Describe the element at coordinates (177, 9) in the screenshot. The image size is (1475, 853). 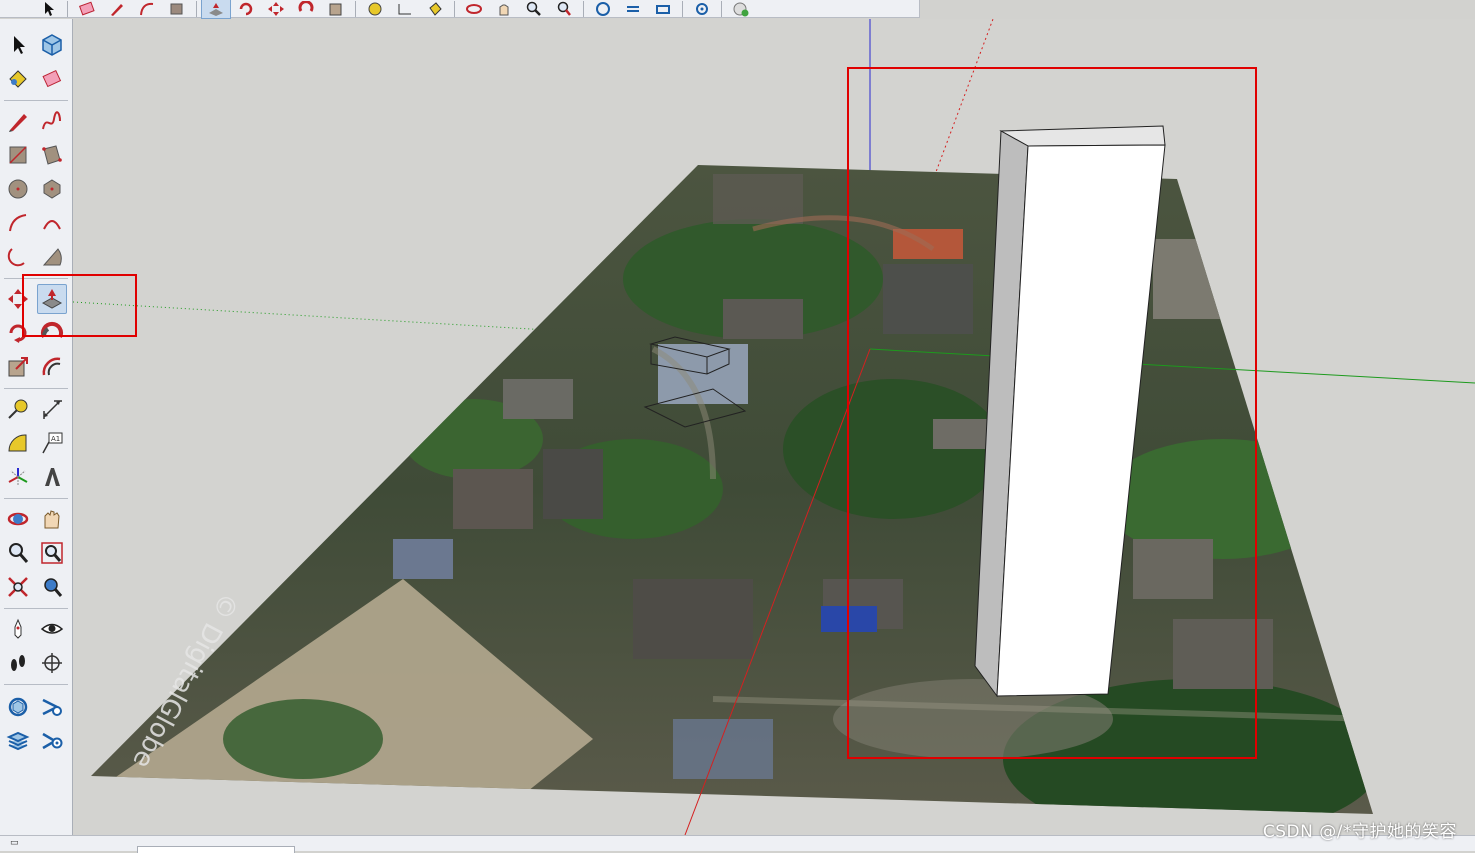
I see `rectangle-icon` at that location.